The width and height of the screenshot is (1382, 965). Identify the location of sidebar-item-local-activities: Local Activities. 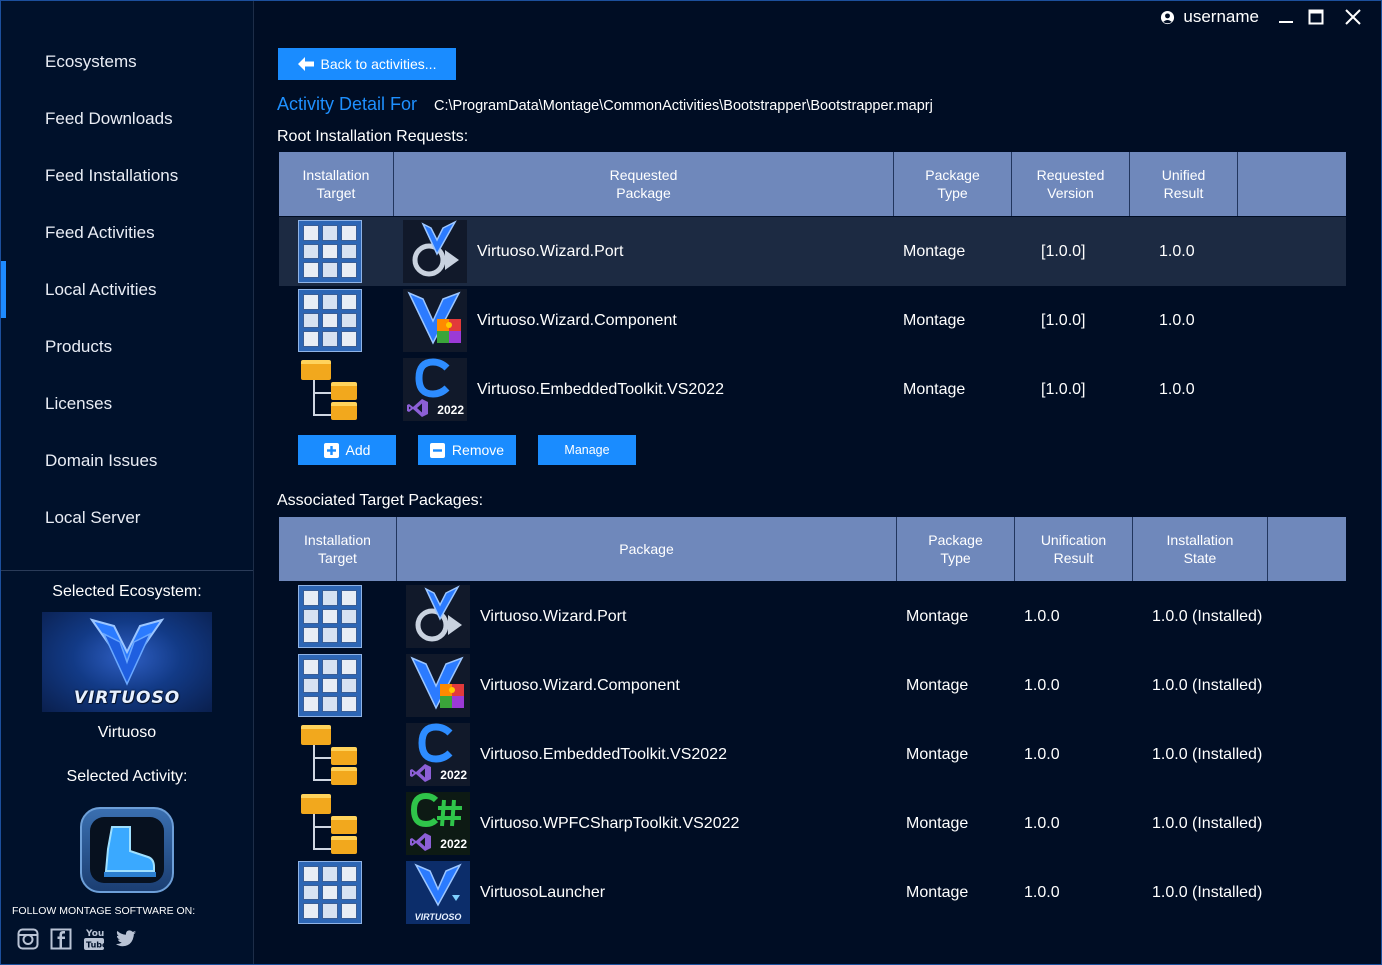
(127, 289).